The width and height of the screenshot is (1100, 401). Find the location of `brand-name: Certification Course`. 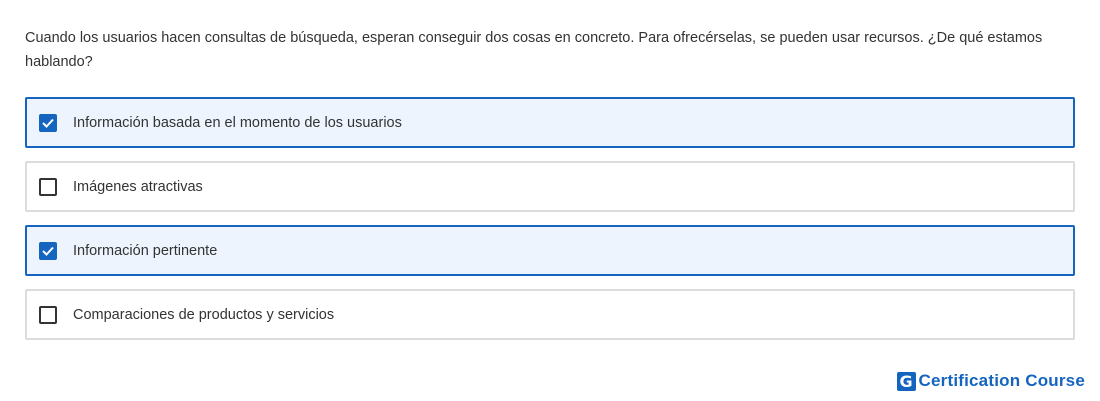

brand-name: Certification Course is located at coordinates (1001, 380).